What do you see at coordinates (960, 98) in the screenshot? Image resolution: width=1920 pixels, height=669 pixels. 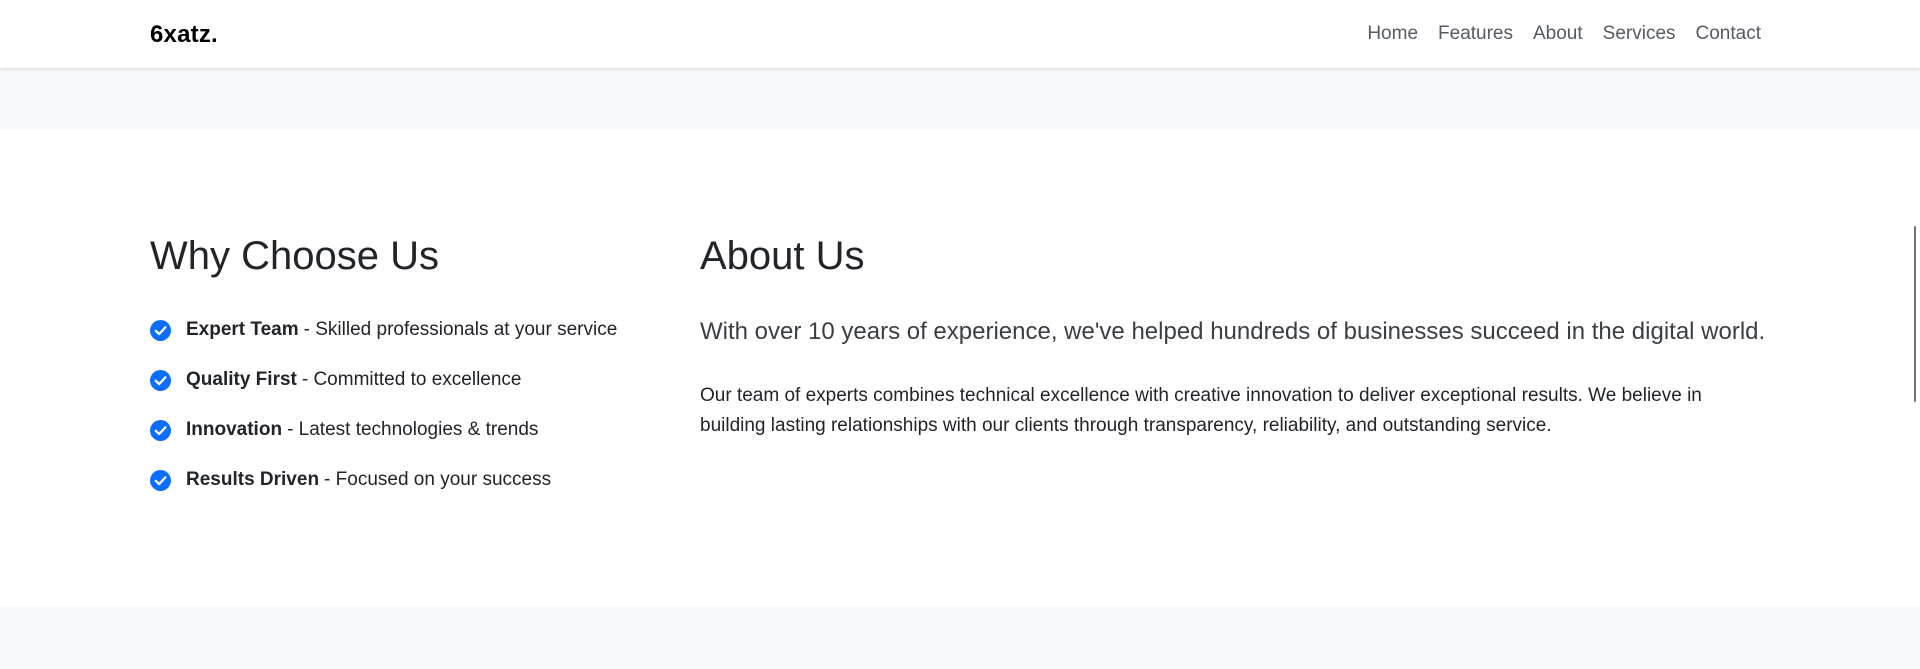 I see `section-band-top` at bounding box center [960, 98].